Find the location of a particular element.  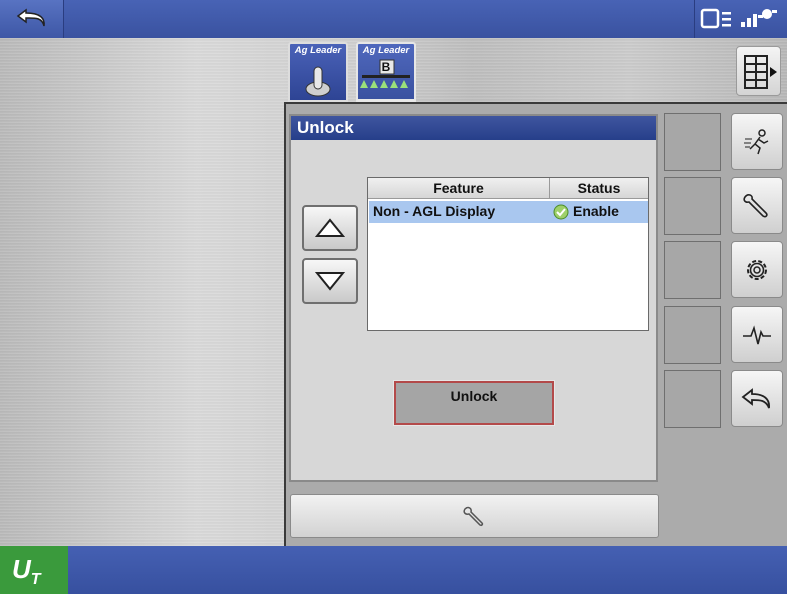

run-button is located at coordinates (757, 141).